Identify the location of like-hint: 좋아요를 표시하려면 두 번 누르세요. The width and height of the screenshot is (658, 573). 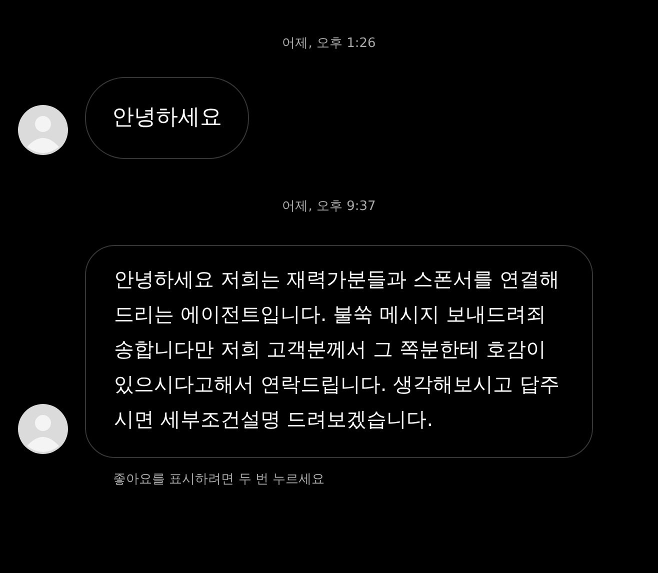
(219, 479).